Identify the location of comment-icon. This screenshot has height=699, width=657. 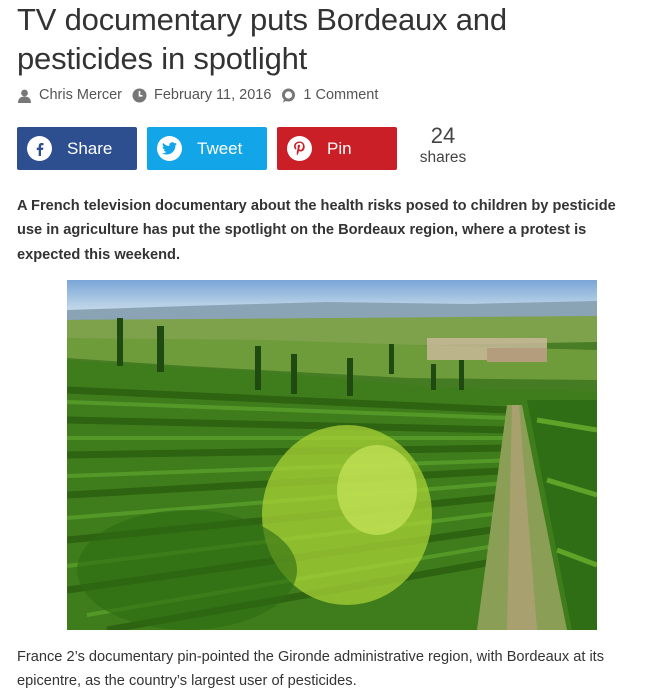
(288, 95).